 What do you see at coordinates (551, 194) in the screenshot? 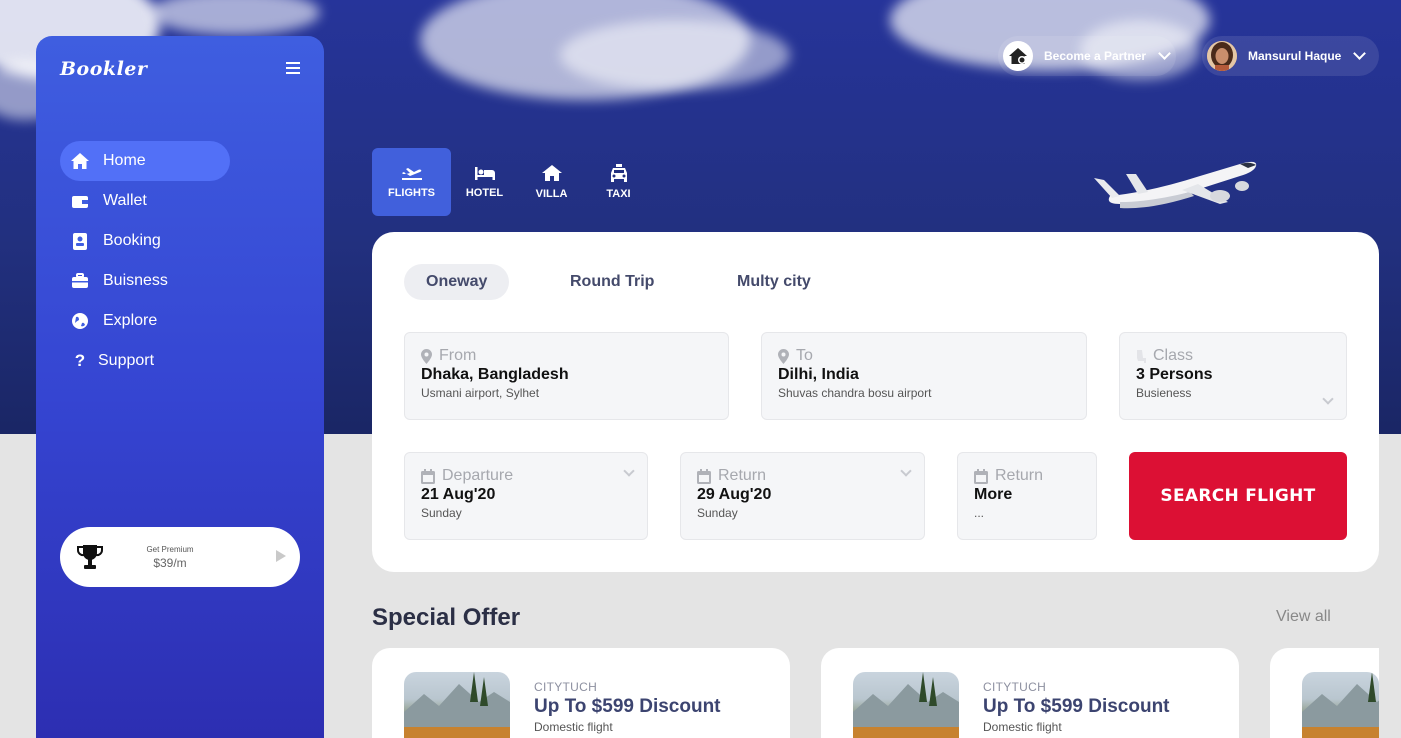
I see `tab-label: VILLA` at bounding box center [551, 194].